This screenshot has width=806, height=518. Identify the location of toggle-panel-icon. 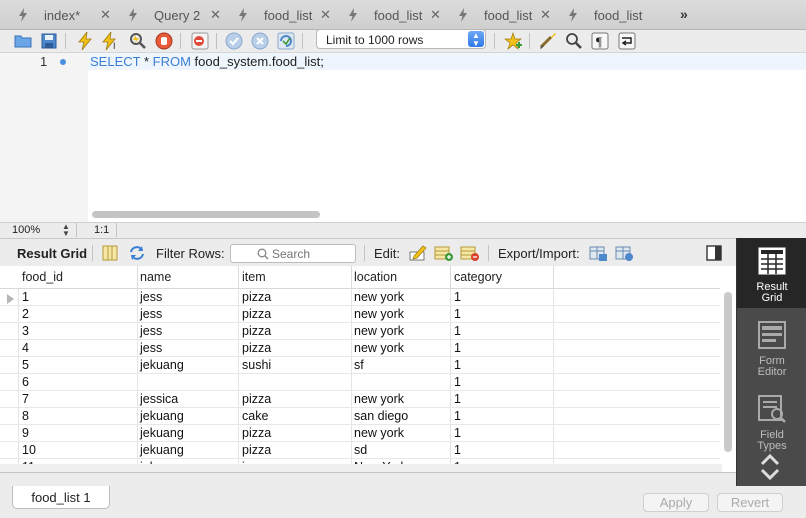
(714, 253).